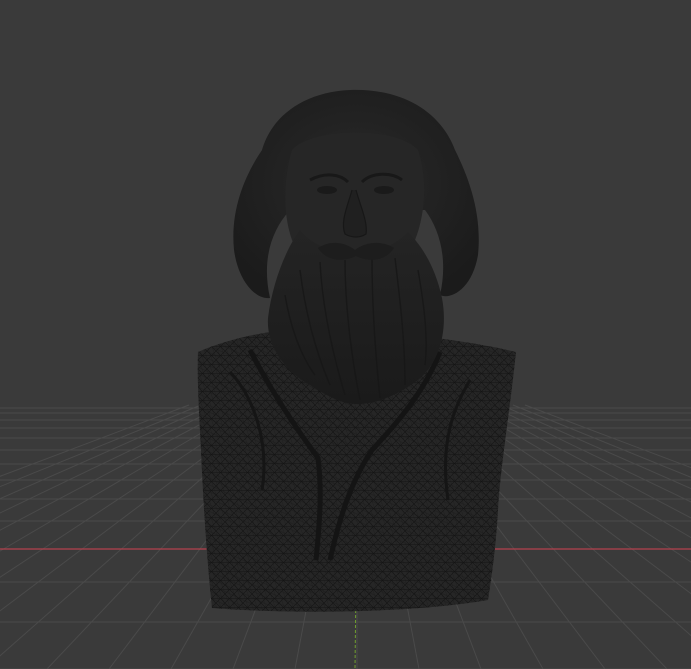 This screenshot has height=669, width=691. Describe the element at coordinates (384, 190) in the screenshot. I see `face-eye-right` at that location.